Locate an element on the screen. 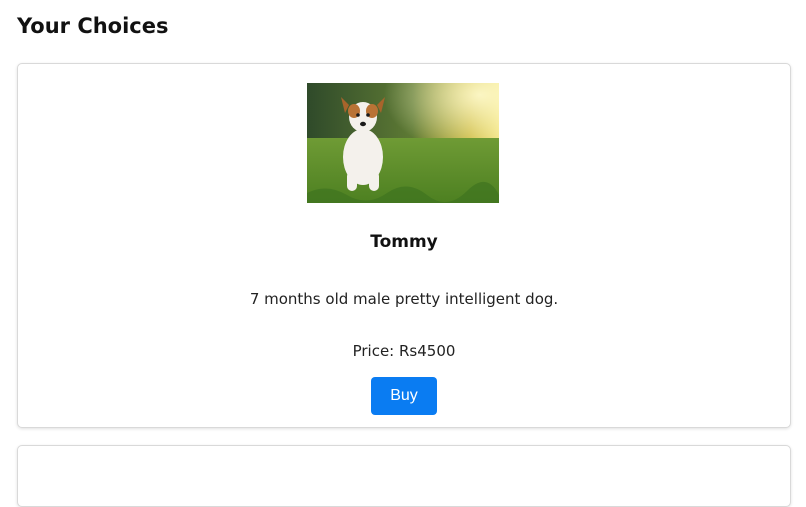 Image resolution: width=806 pixels, height=507 pixels. page-title: Your Choices is located at coordinates (93, 26).